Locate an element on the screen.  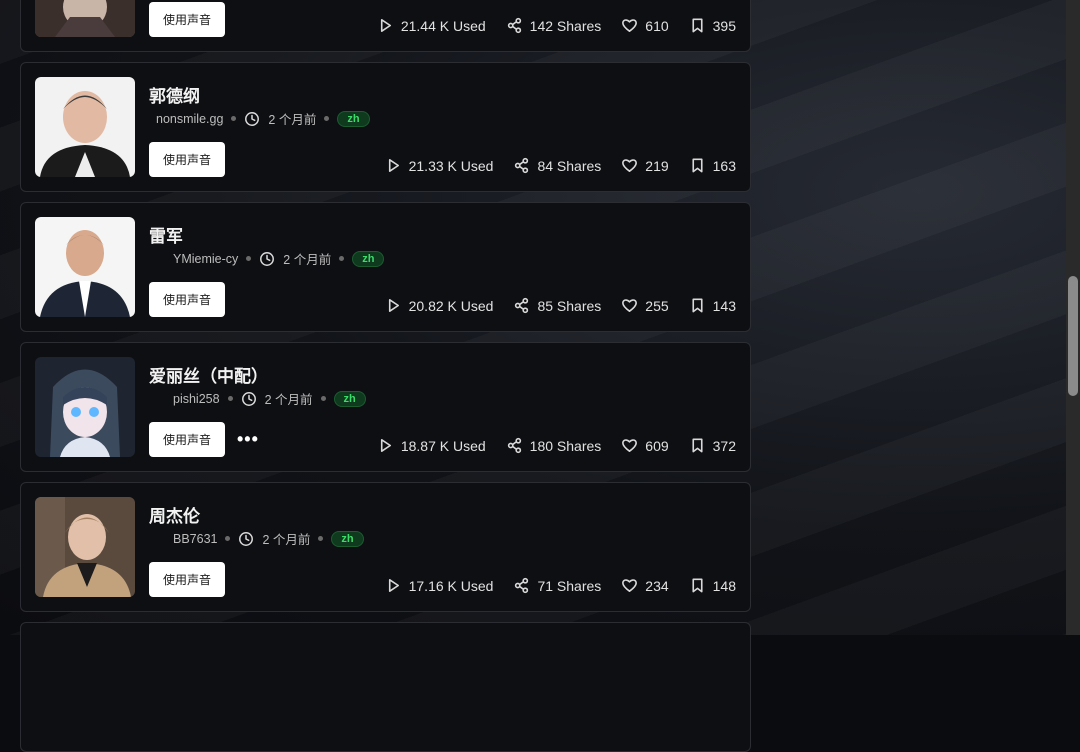
used-stat: 17.16 K Used is located at coordinates (439, 585).